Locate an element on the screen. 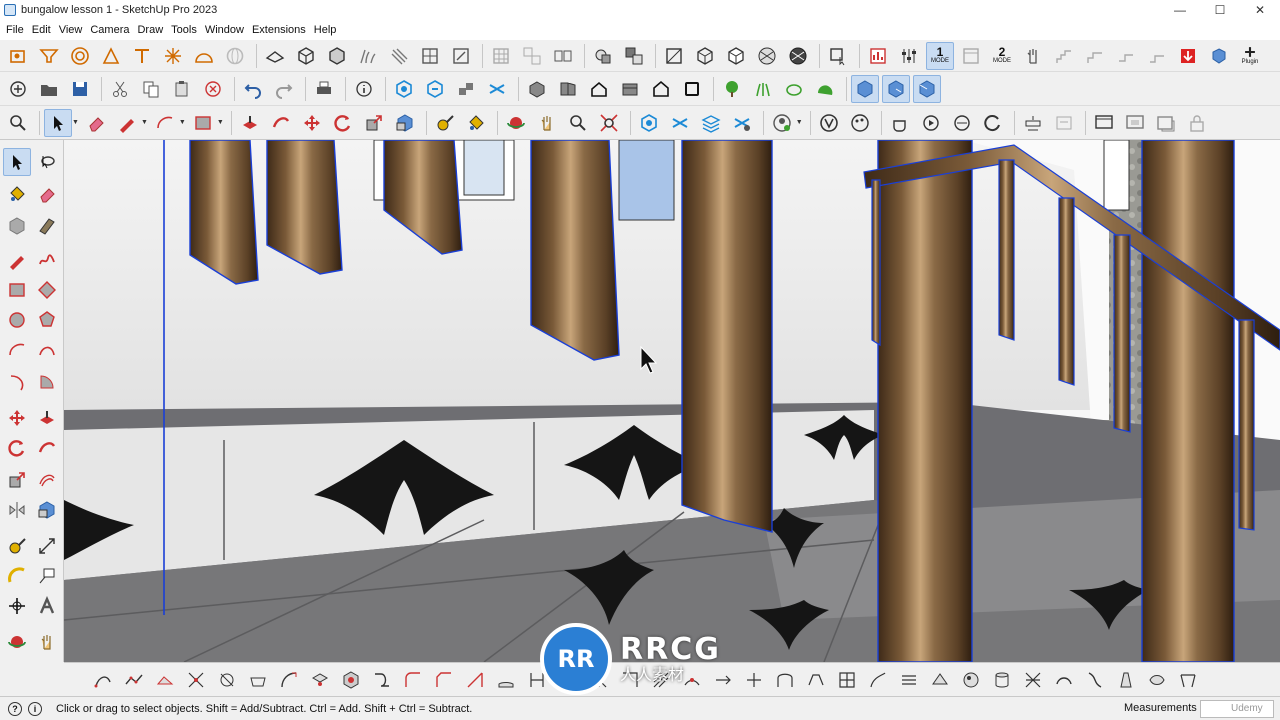 Image resolution: width=1280 pixels, height=720 pixels. spline-cut-icon is located at coordinates (196, 680).